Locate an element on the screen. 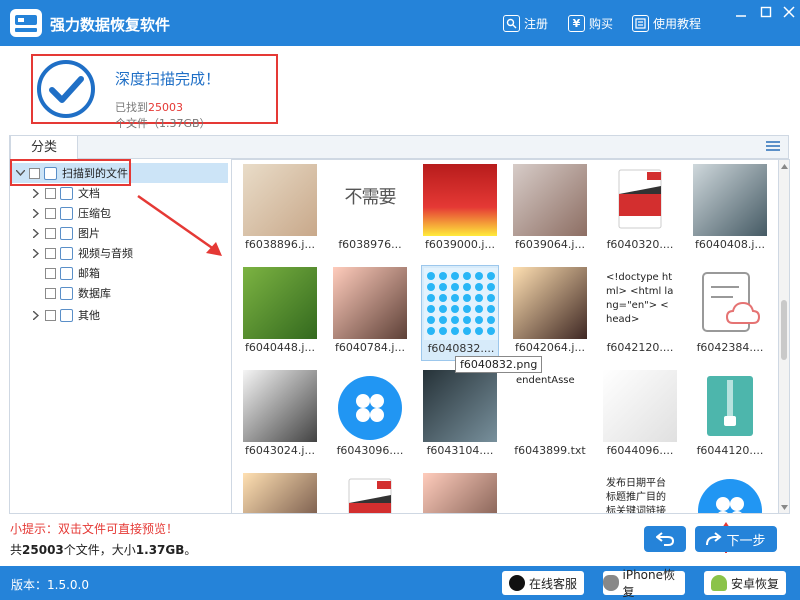  found-prefix: 已找到 is located at coordinates (131, 107).